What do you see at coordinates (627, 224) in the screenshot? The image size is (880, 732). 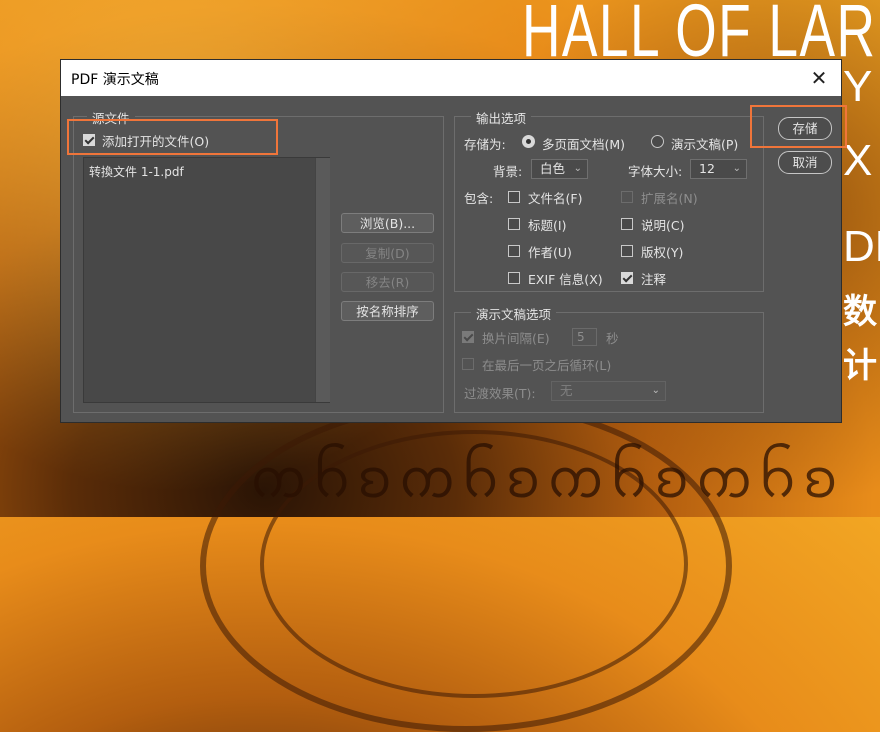 I see `description-checkbox` at bounding box center [627, 224].